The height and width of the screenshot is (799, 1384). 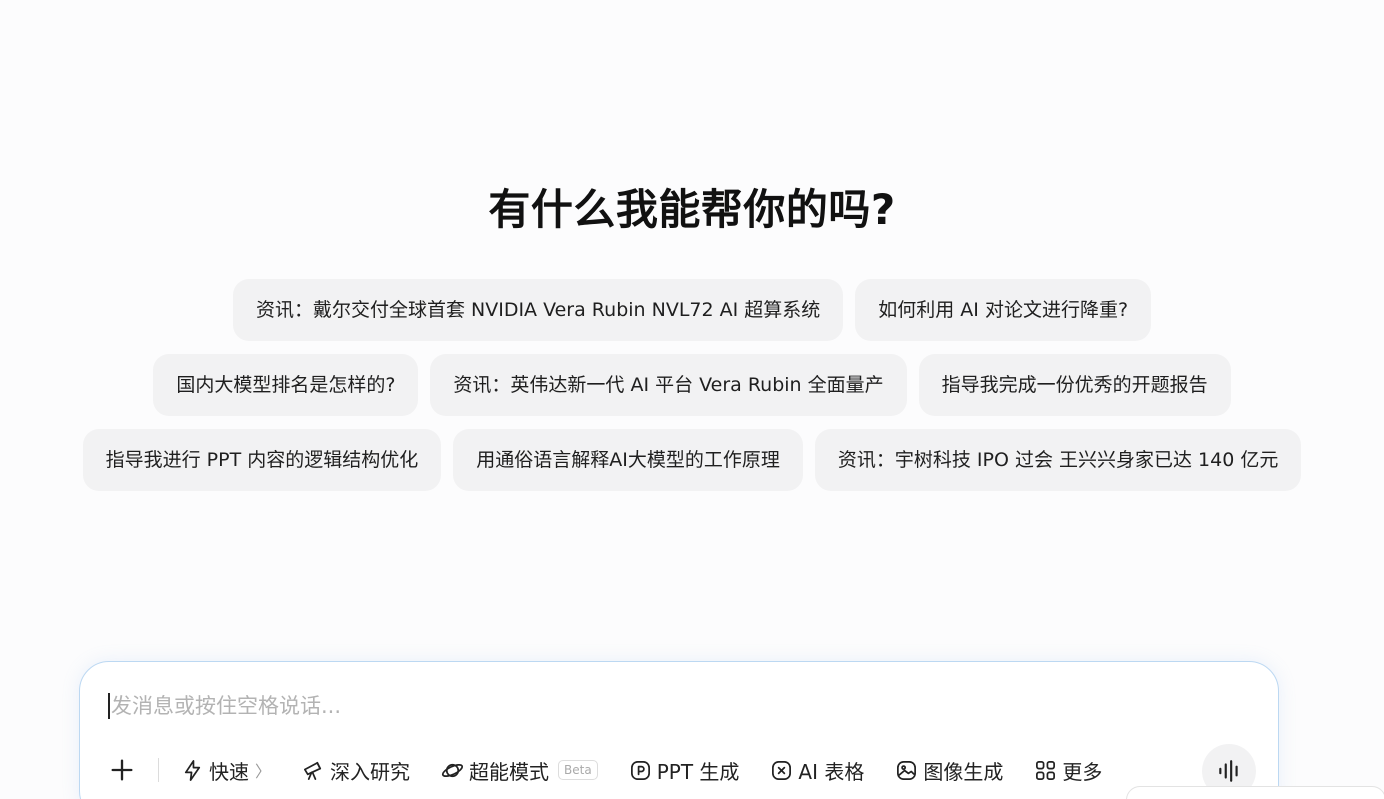 What do you see at coordinates (286, 385) in the screenshot?
I see `suggestion-chip: 国内大模型排名是怎样的?` at bounding box center [286, 385].